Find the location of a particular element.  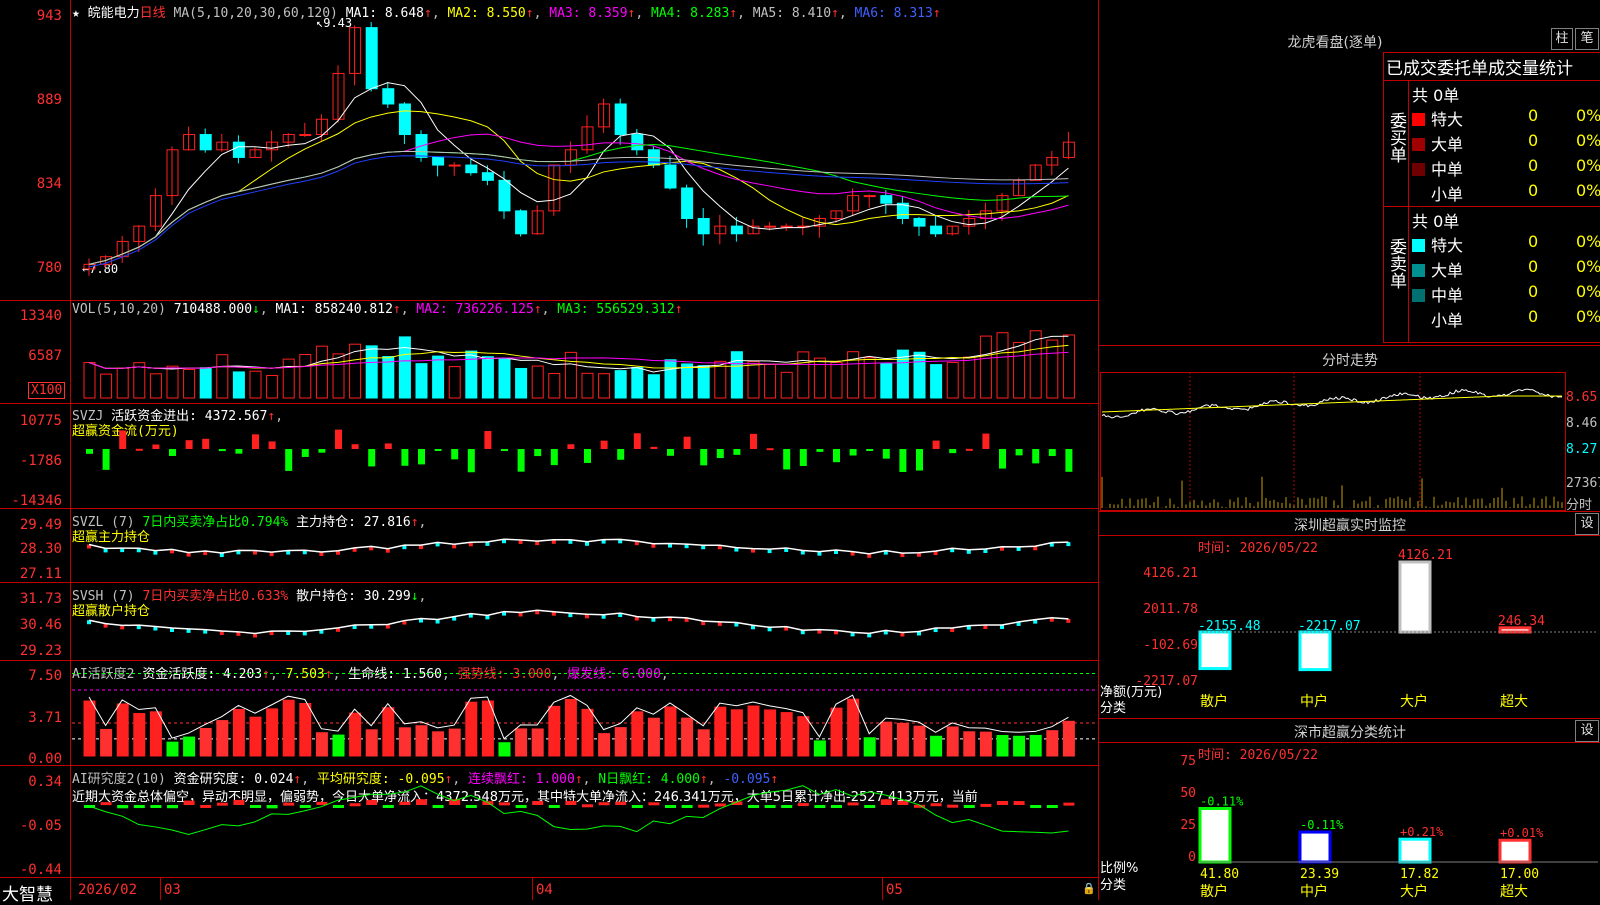

research-line is located at coordinates (578, 810).